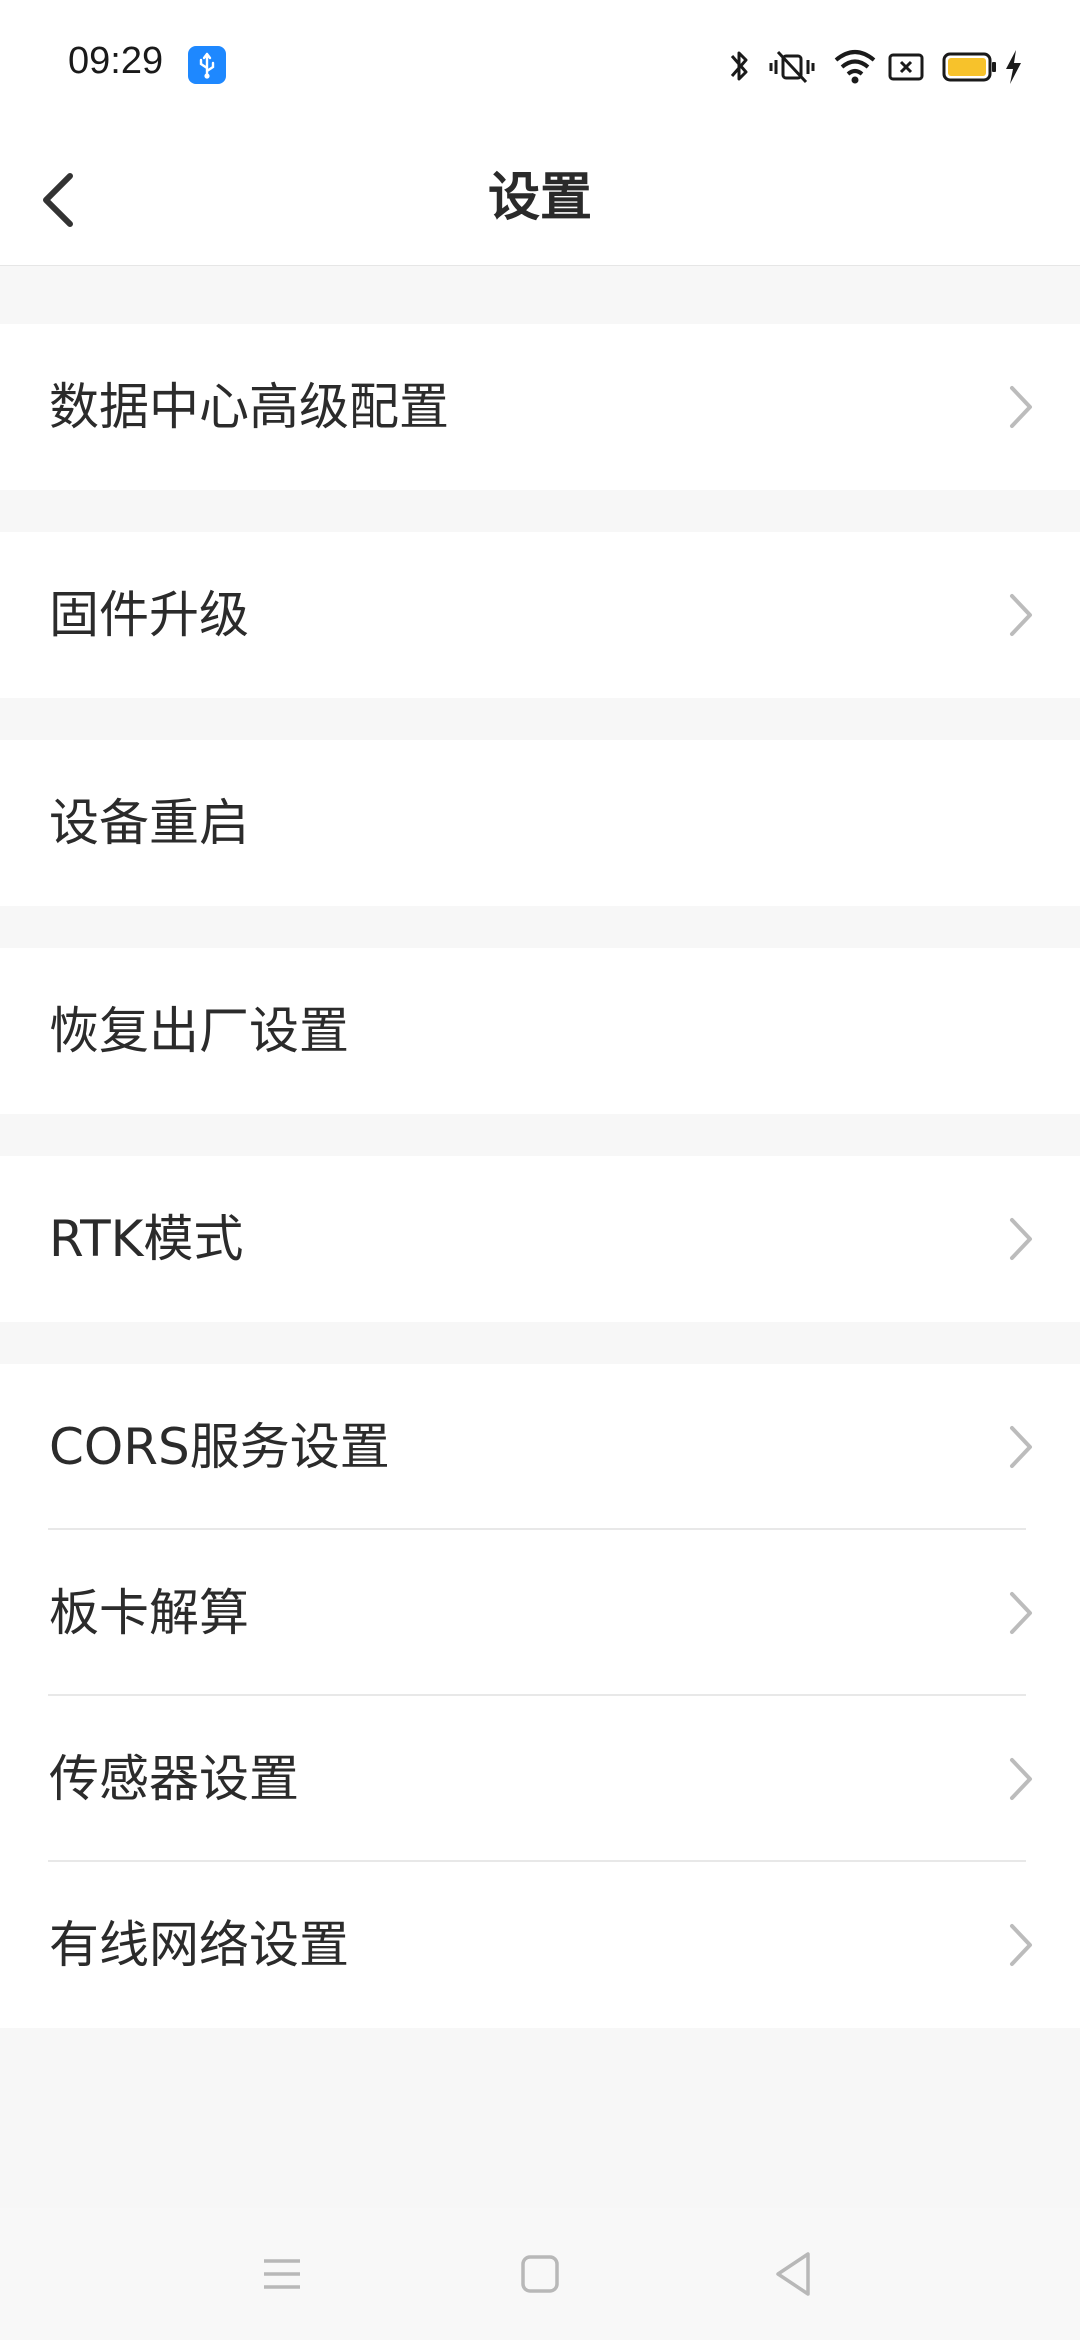 This screenshot has height=2340, width=1080. I want to click on page-title: 设置, so click(539, 198).